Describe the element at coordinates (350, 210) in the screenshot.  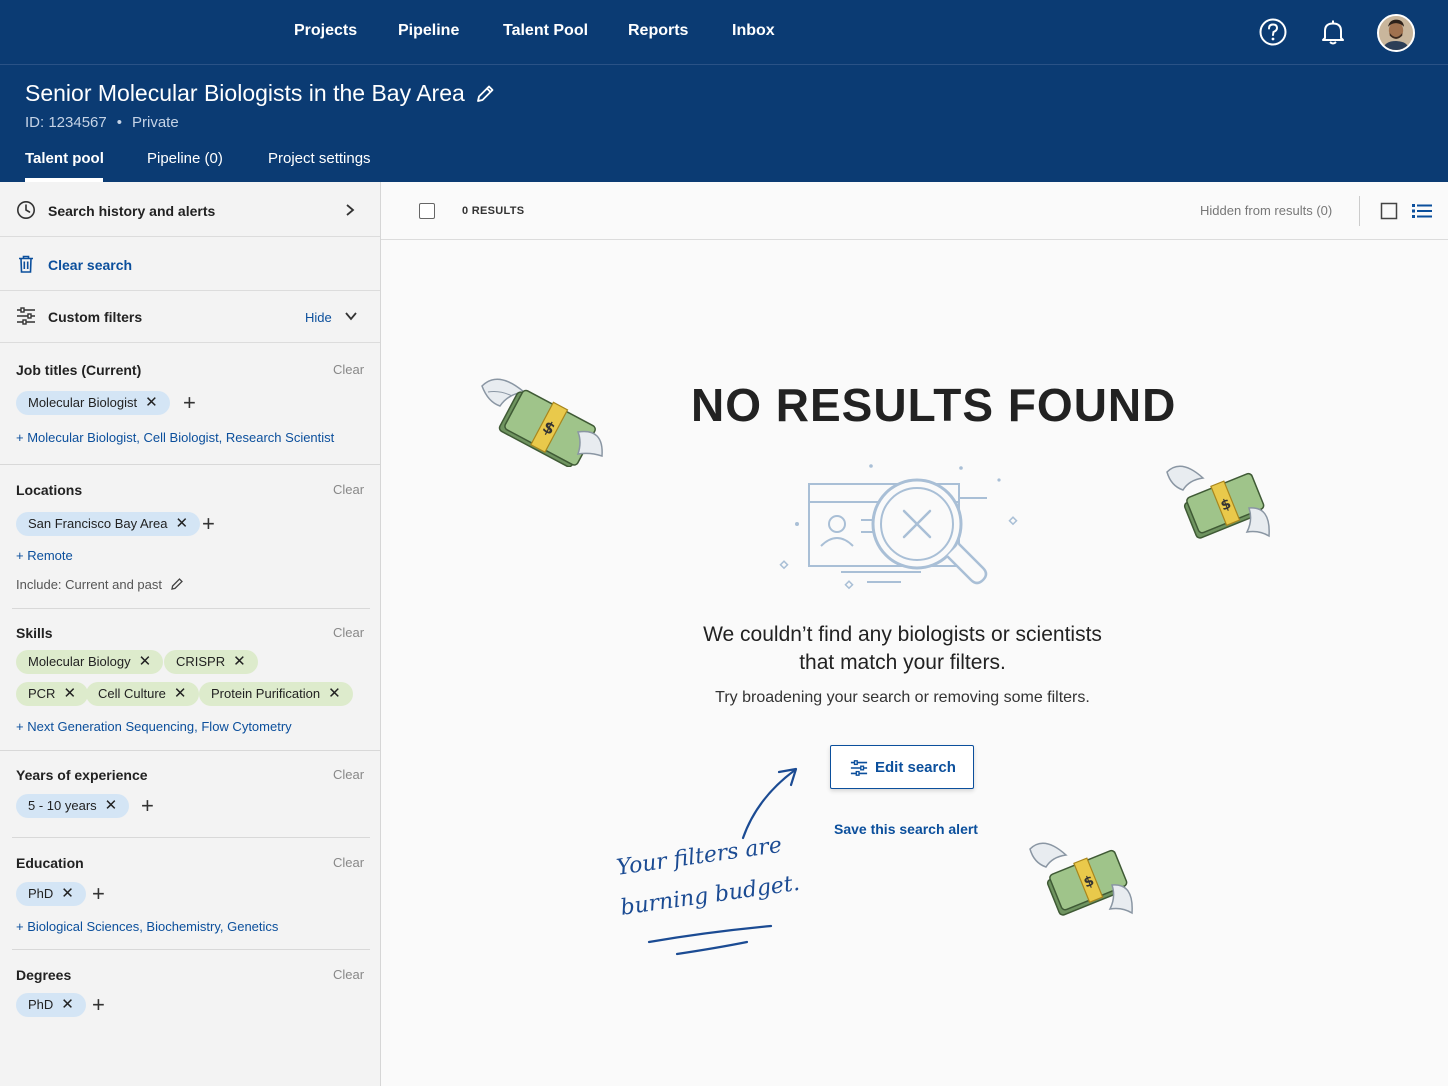
I see `chevron-right-icon` at that location.